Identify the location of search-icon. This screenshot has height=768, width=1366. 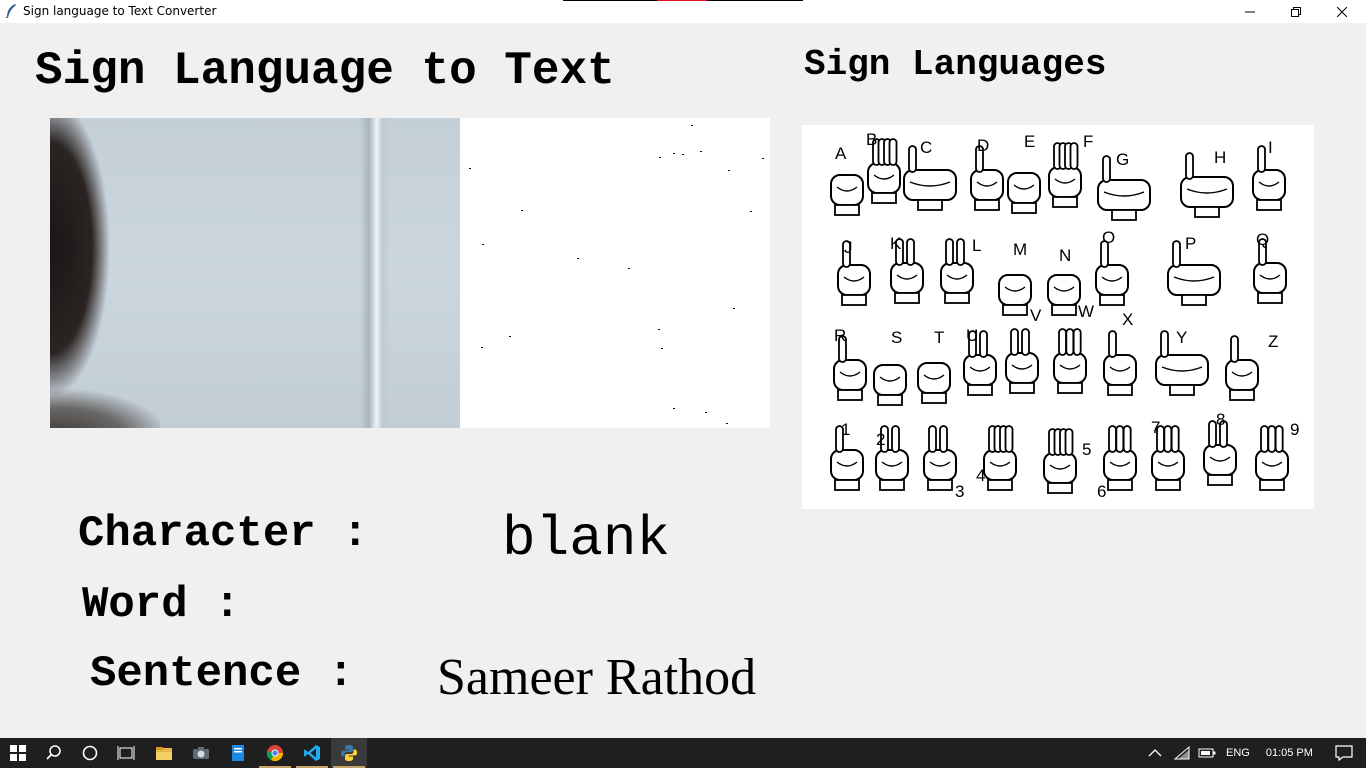
(54, 753).